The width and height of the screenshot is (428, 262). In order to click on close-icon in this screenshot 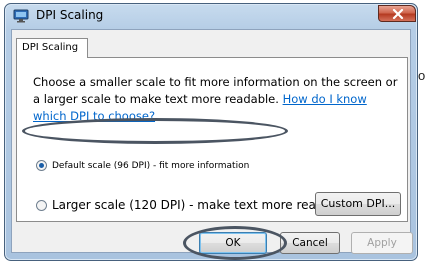, I will do `click(398, 14)`.